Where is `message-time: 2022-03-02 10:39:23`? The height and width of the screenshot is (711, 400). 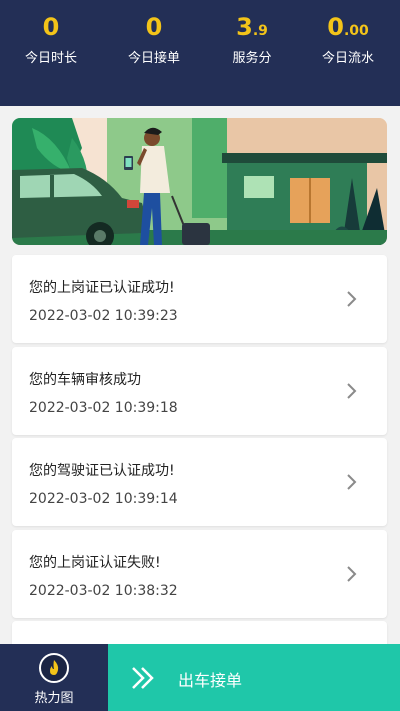 message-time: 2022-03-02 10:39:23 is located at coordinates (103, 316).